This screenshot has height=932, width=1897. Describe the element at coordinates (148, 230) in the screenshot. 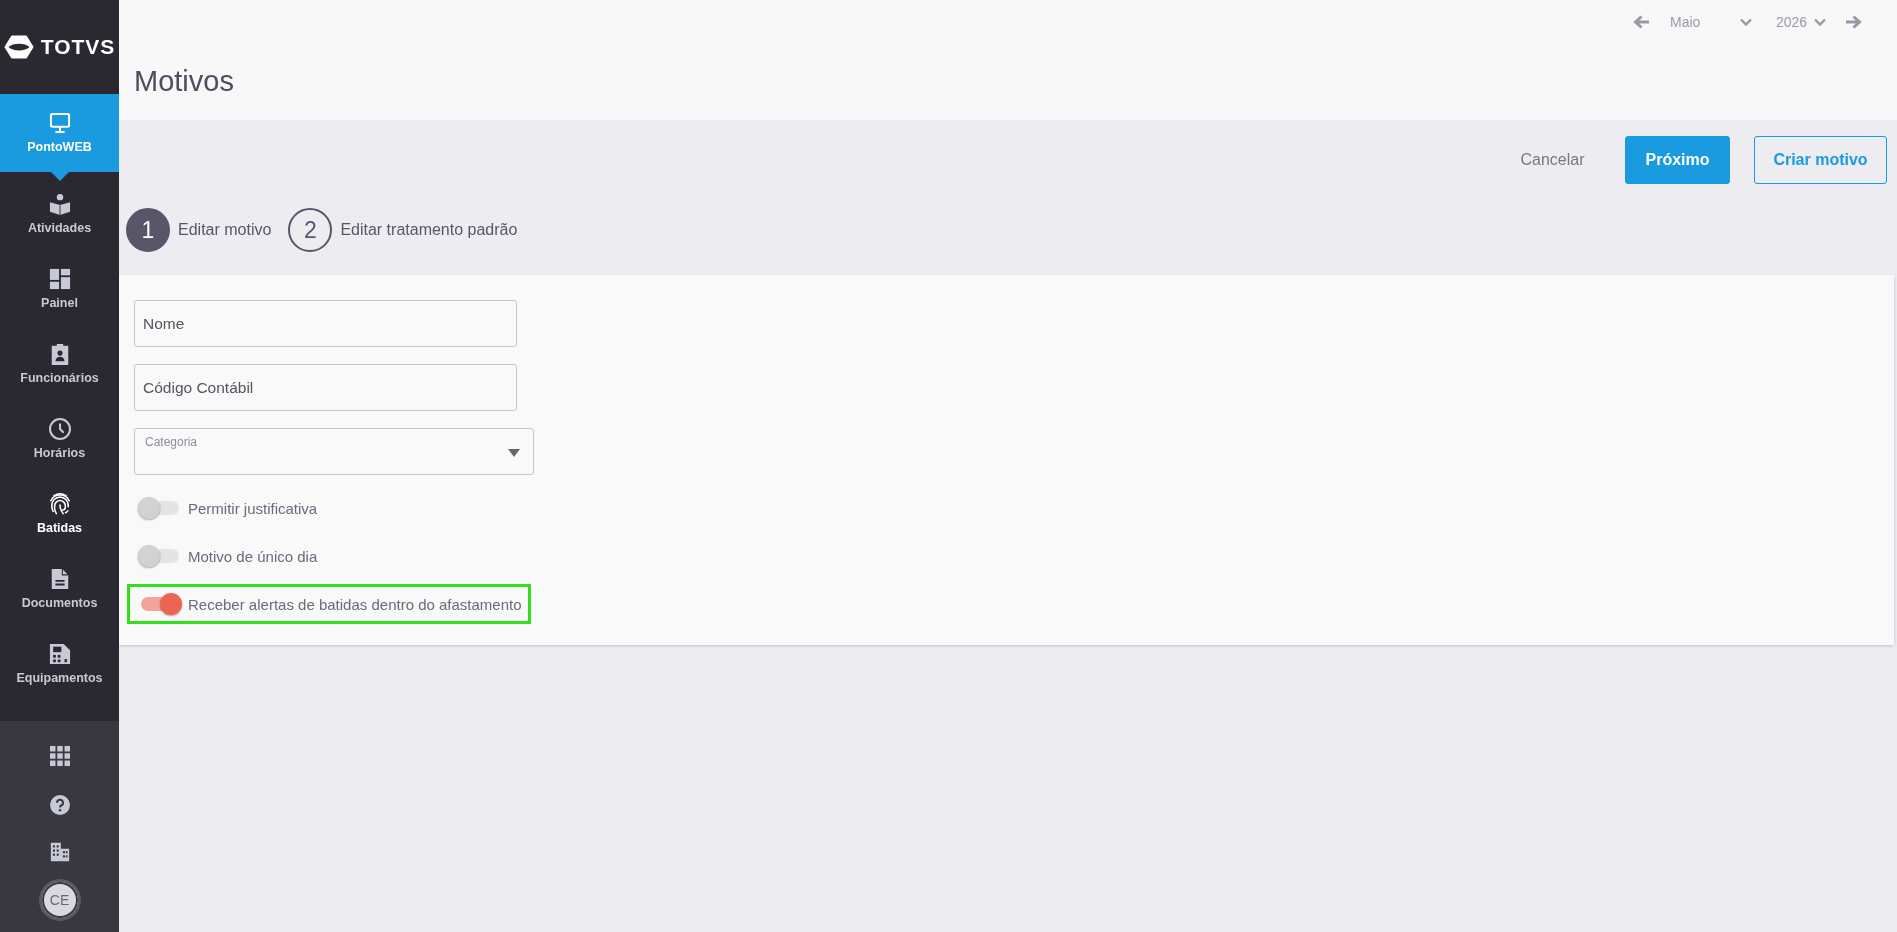

I see `step-number: 1` at that location.